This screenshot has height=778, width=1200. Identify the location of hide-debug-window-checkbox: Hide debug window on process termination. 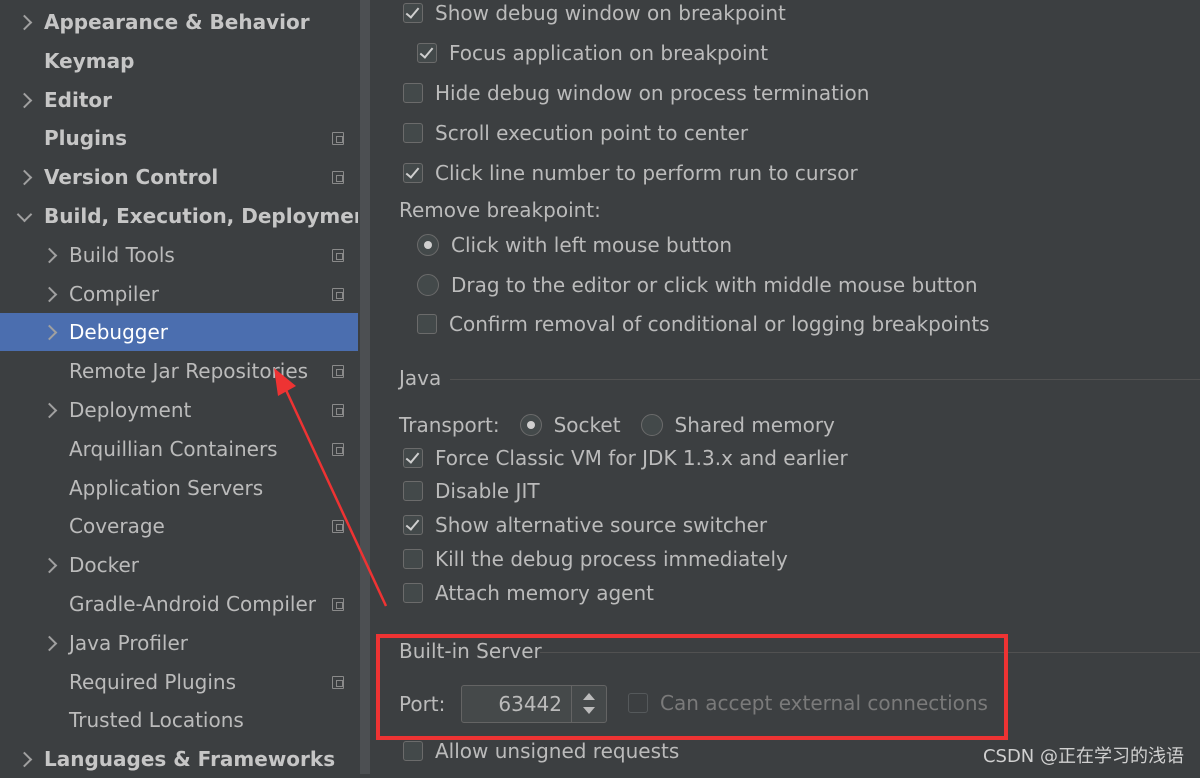
(636, 93).